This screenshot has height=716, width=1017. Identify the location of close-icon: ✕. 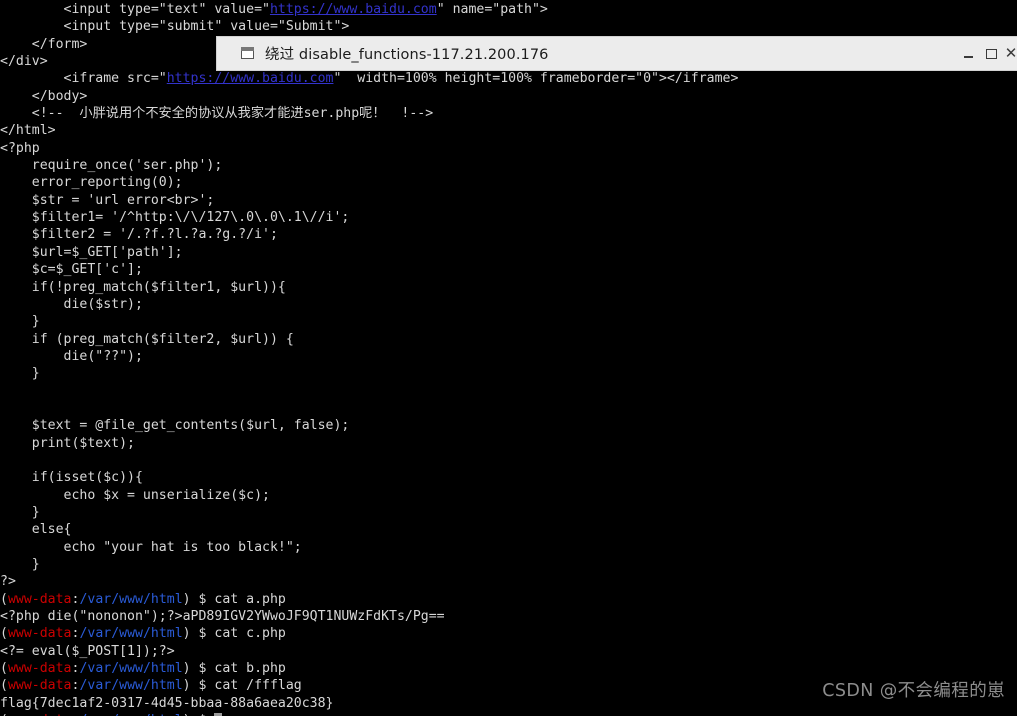
(1010, 53).